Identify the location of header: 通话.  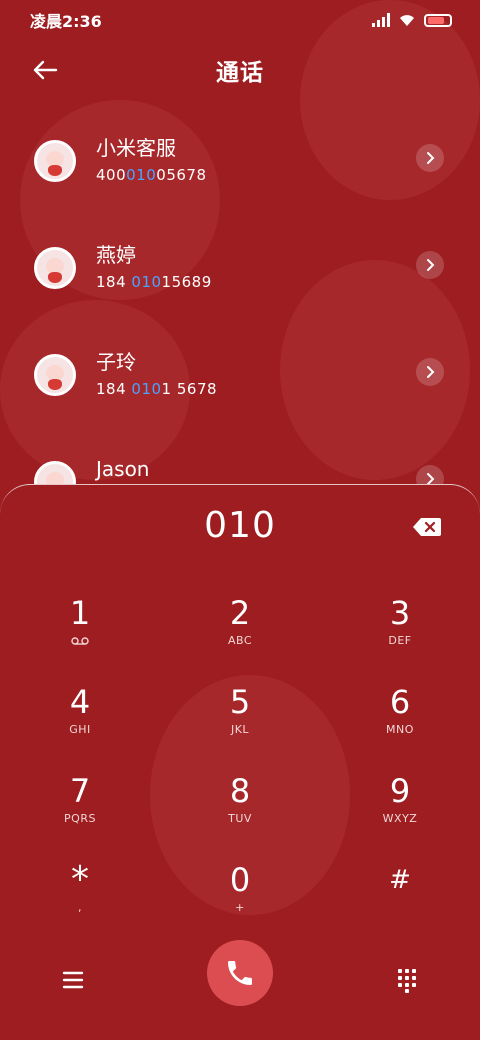
(240, 70).